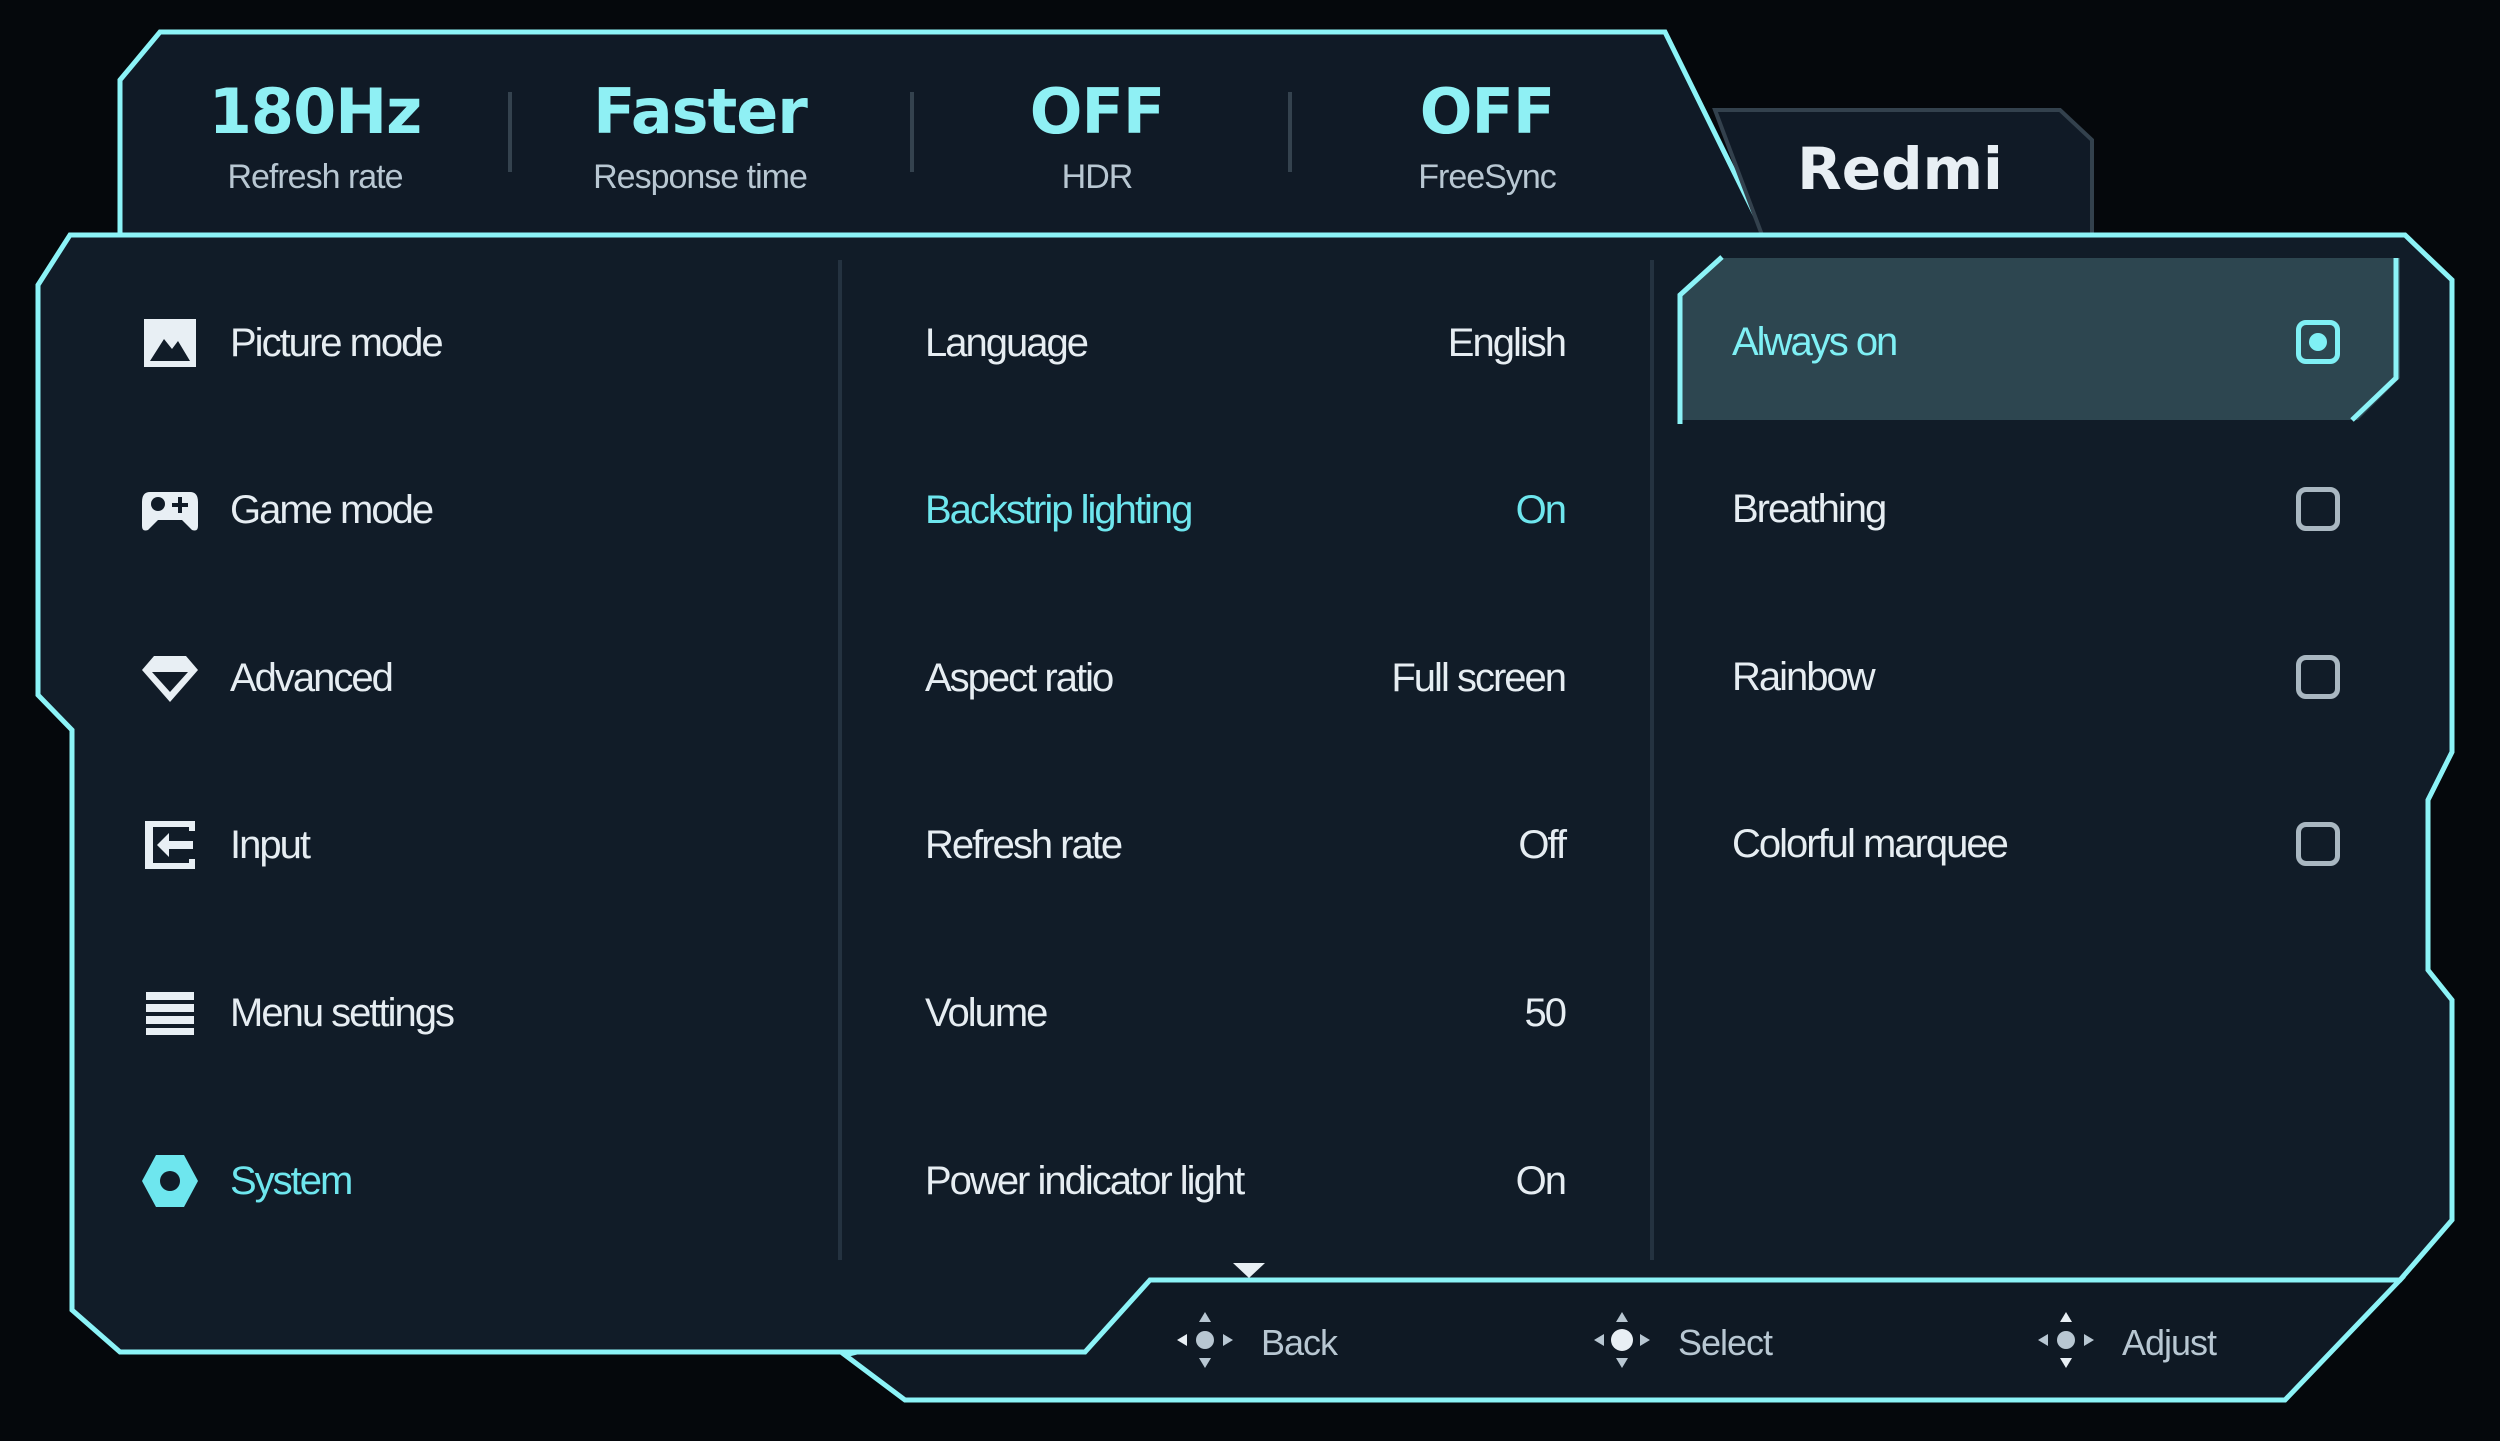 This screenshot has height=1441, width=2500. I want to click on joystick-updown-icon, so click(2066, 1342).